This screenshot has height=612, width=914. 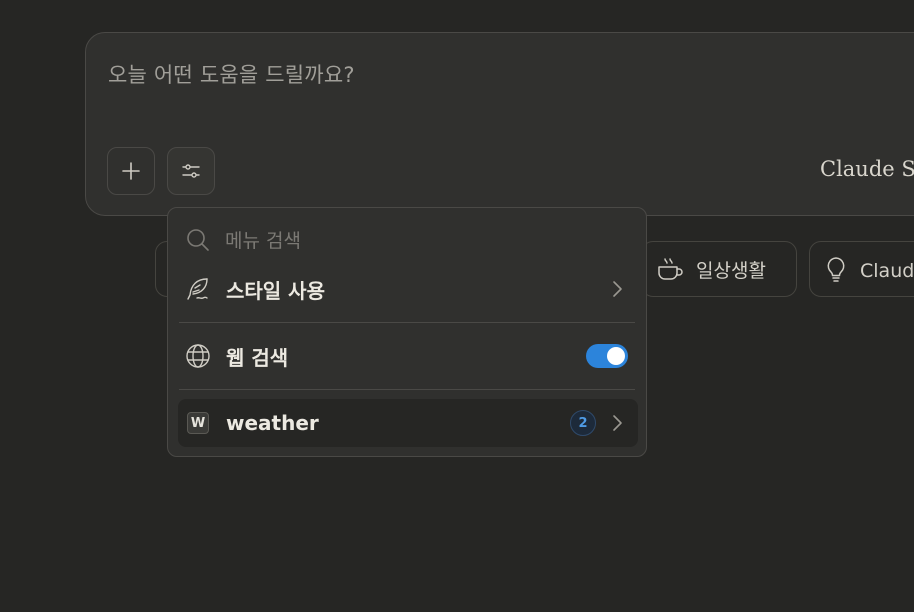 What do you see at coordinates (257, 357) in the screenshot?
I see `menu-item-label: 웹 검색` at bounding box center [257, 357].